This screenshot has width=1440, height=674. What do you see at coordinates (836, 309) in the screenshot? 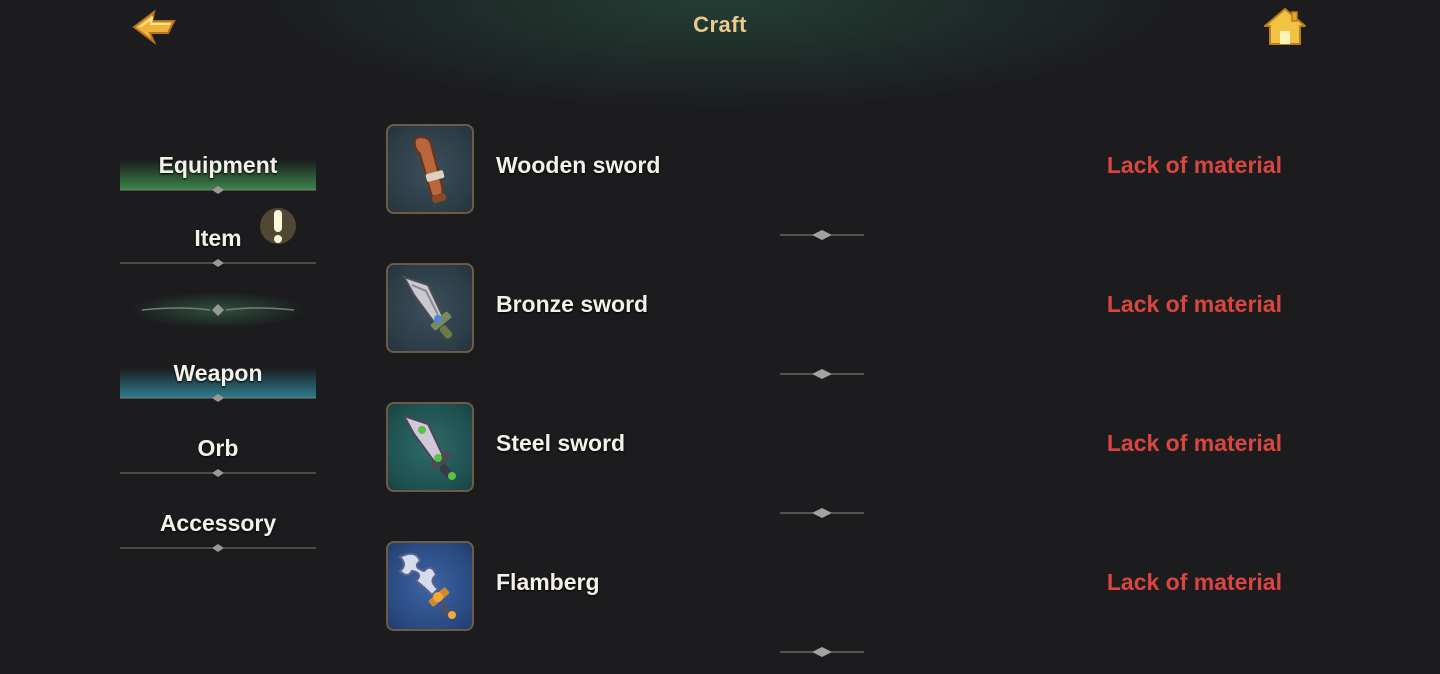
I see `recipe-row: Bronze sword Lack of material` at bounding box center [836, 309].